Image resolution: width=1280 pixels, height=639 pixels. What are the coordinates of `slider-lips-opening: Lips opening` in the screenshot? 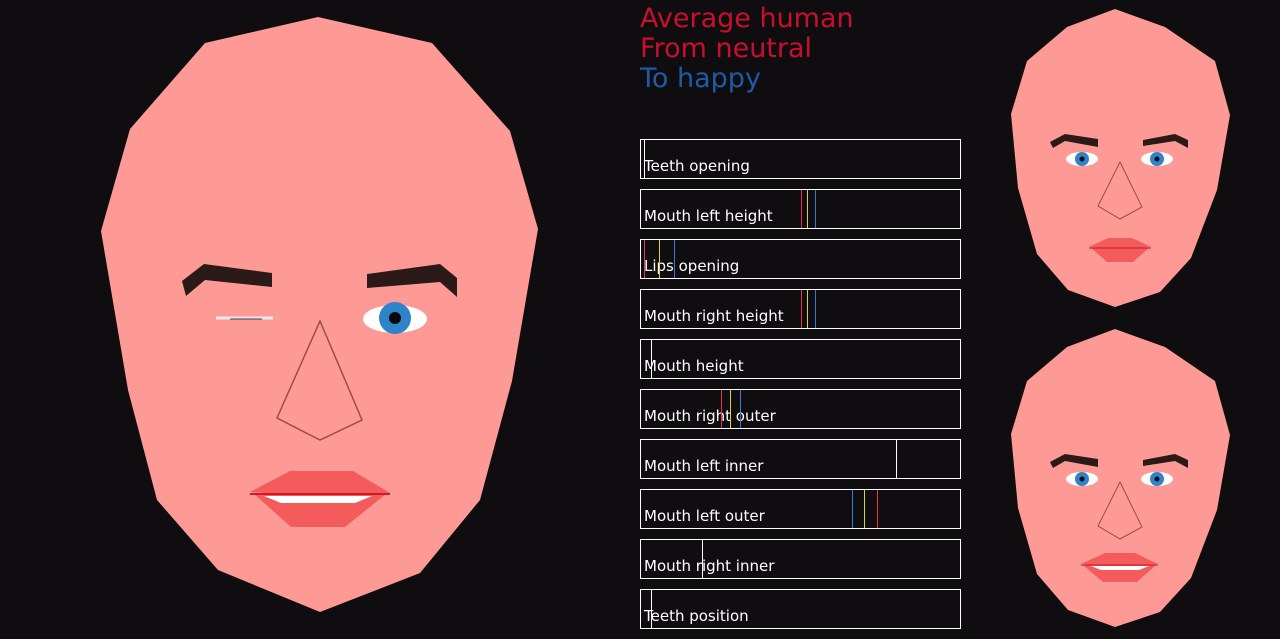 It's located at (800, 259).